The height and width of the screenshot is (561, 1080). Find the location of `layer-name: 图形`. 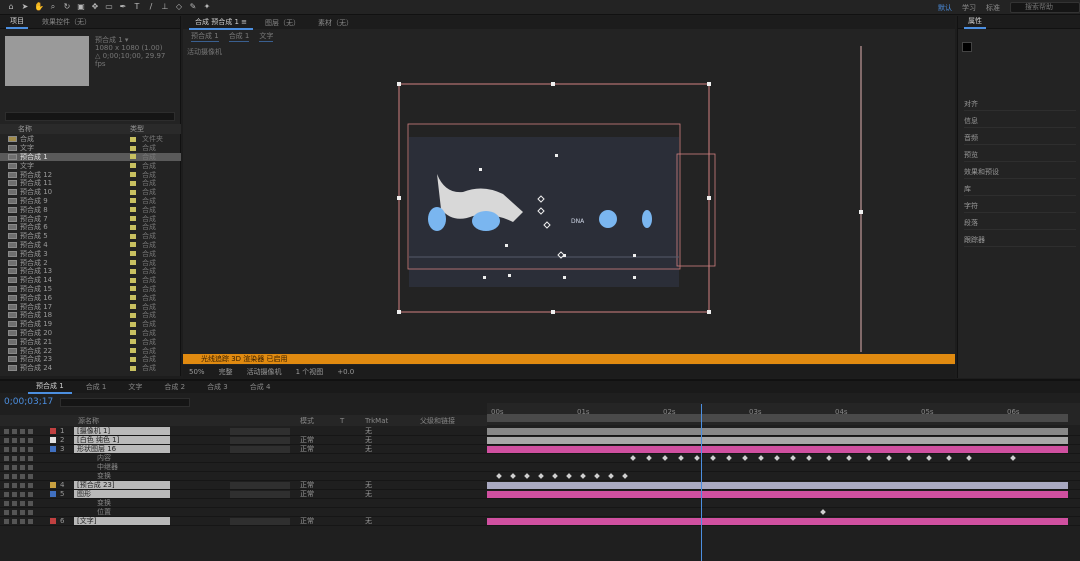

layer-name: 图形 is located at coordinates (122, 494).